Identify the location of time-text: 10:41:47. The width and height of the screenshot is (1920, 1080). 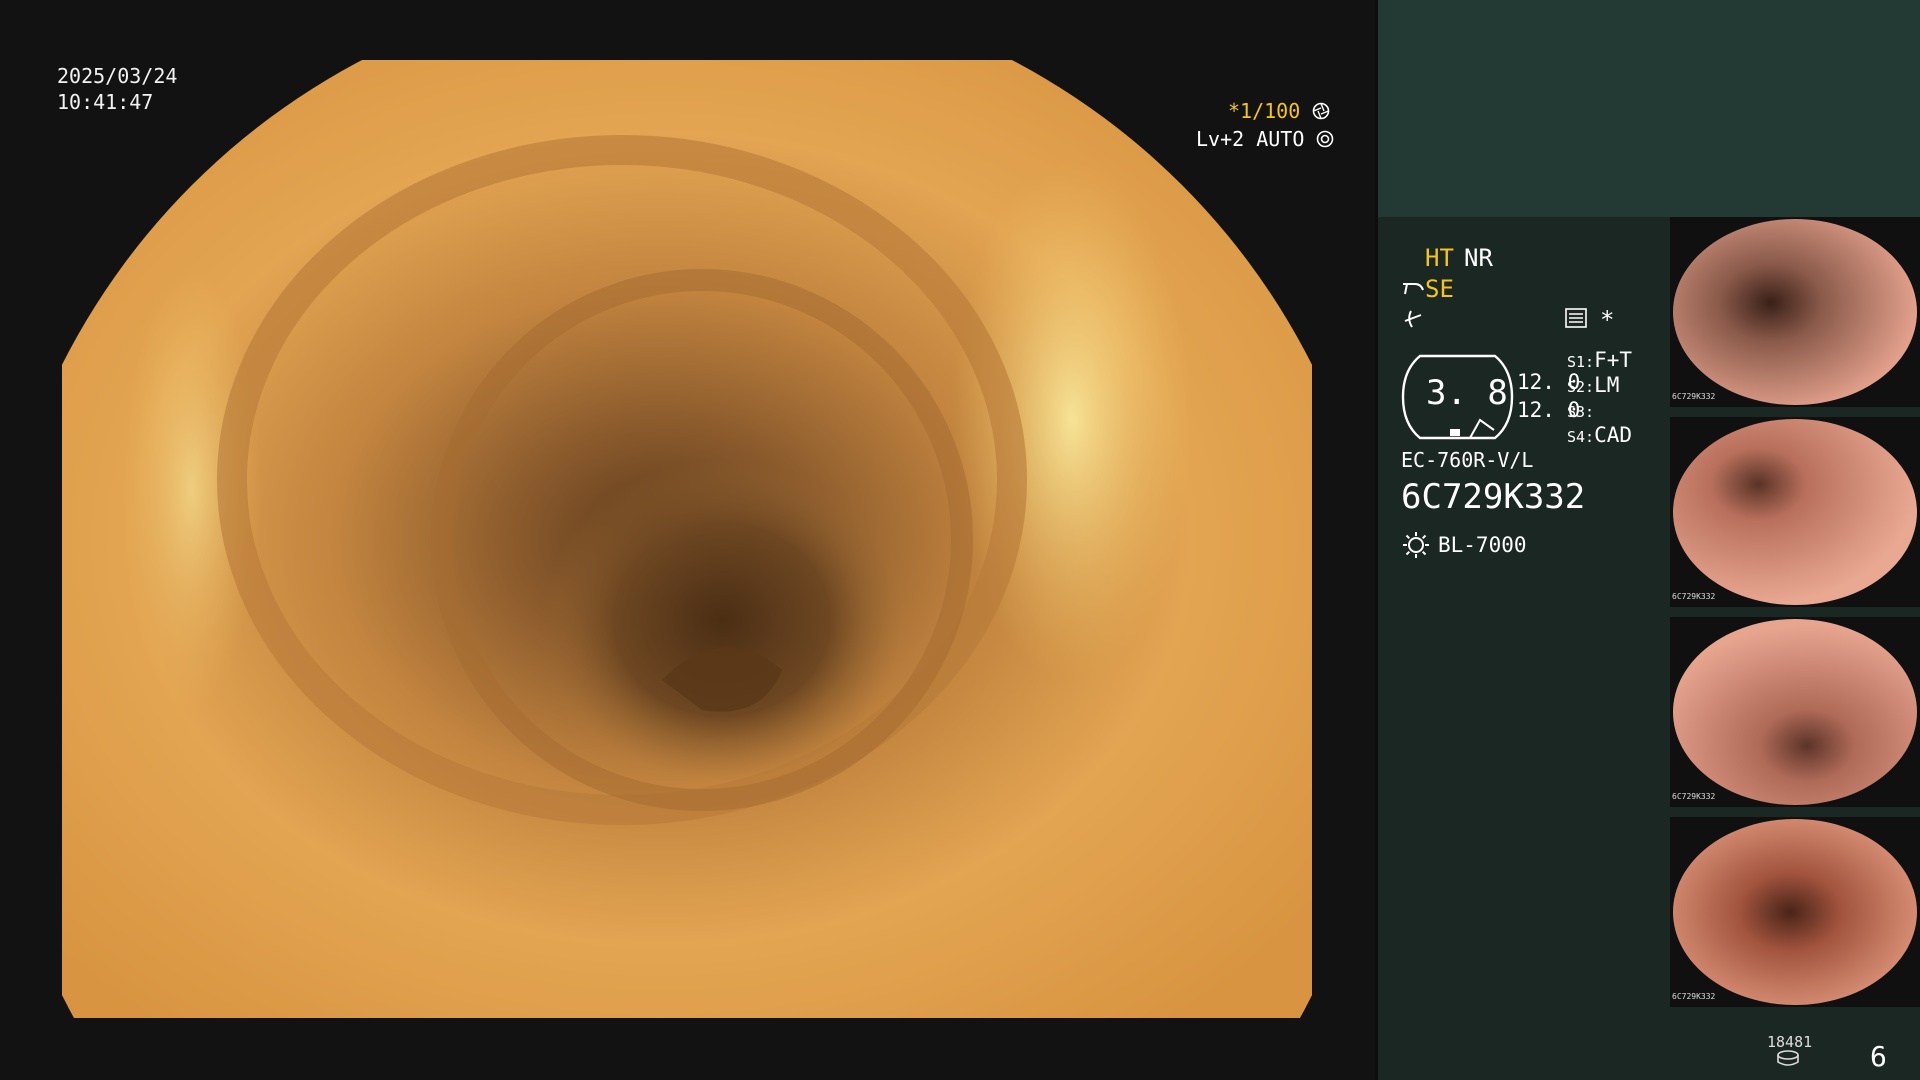
(105, 102).